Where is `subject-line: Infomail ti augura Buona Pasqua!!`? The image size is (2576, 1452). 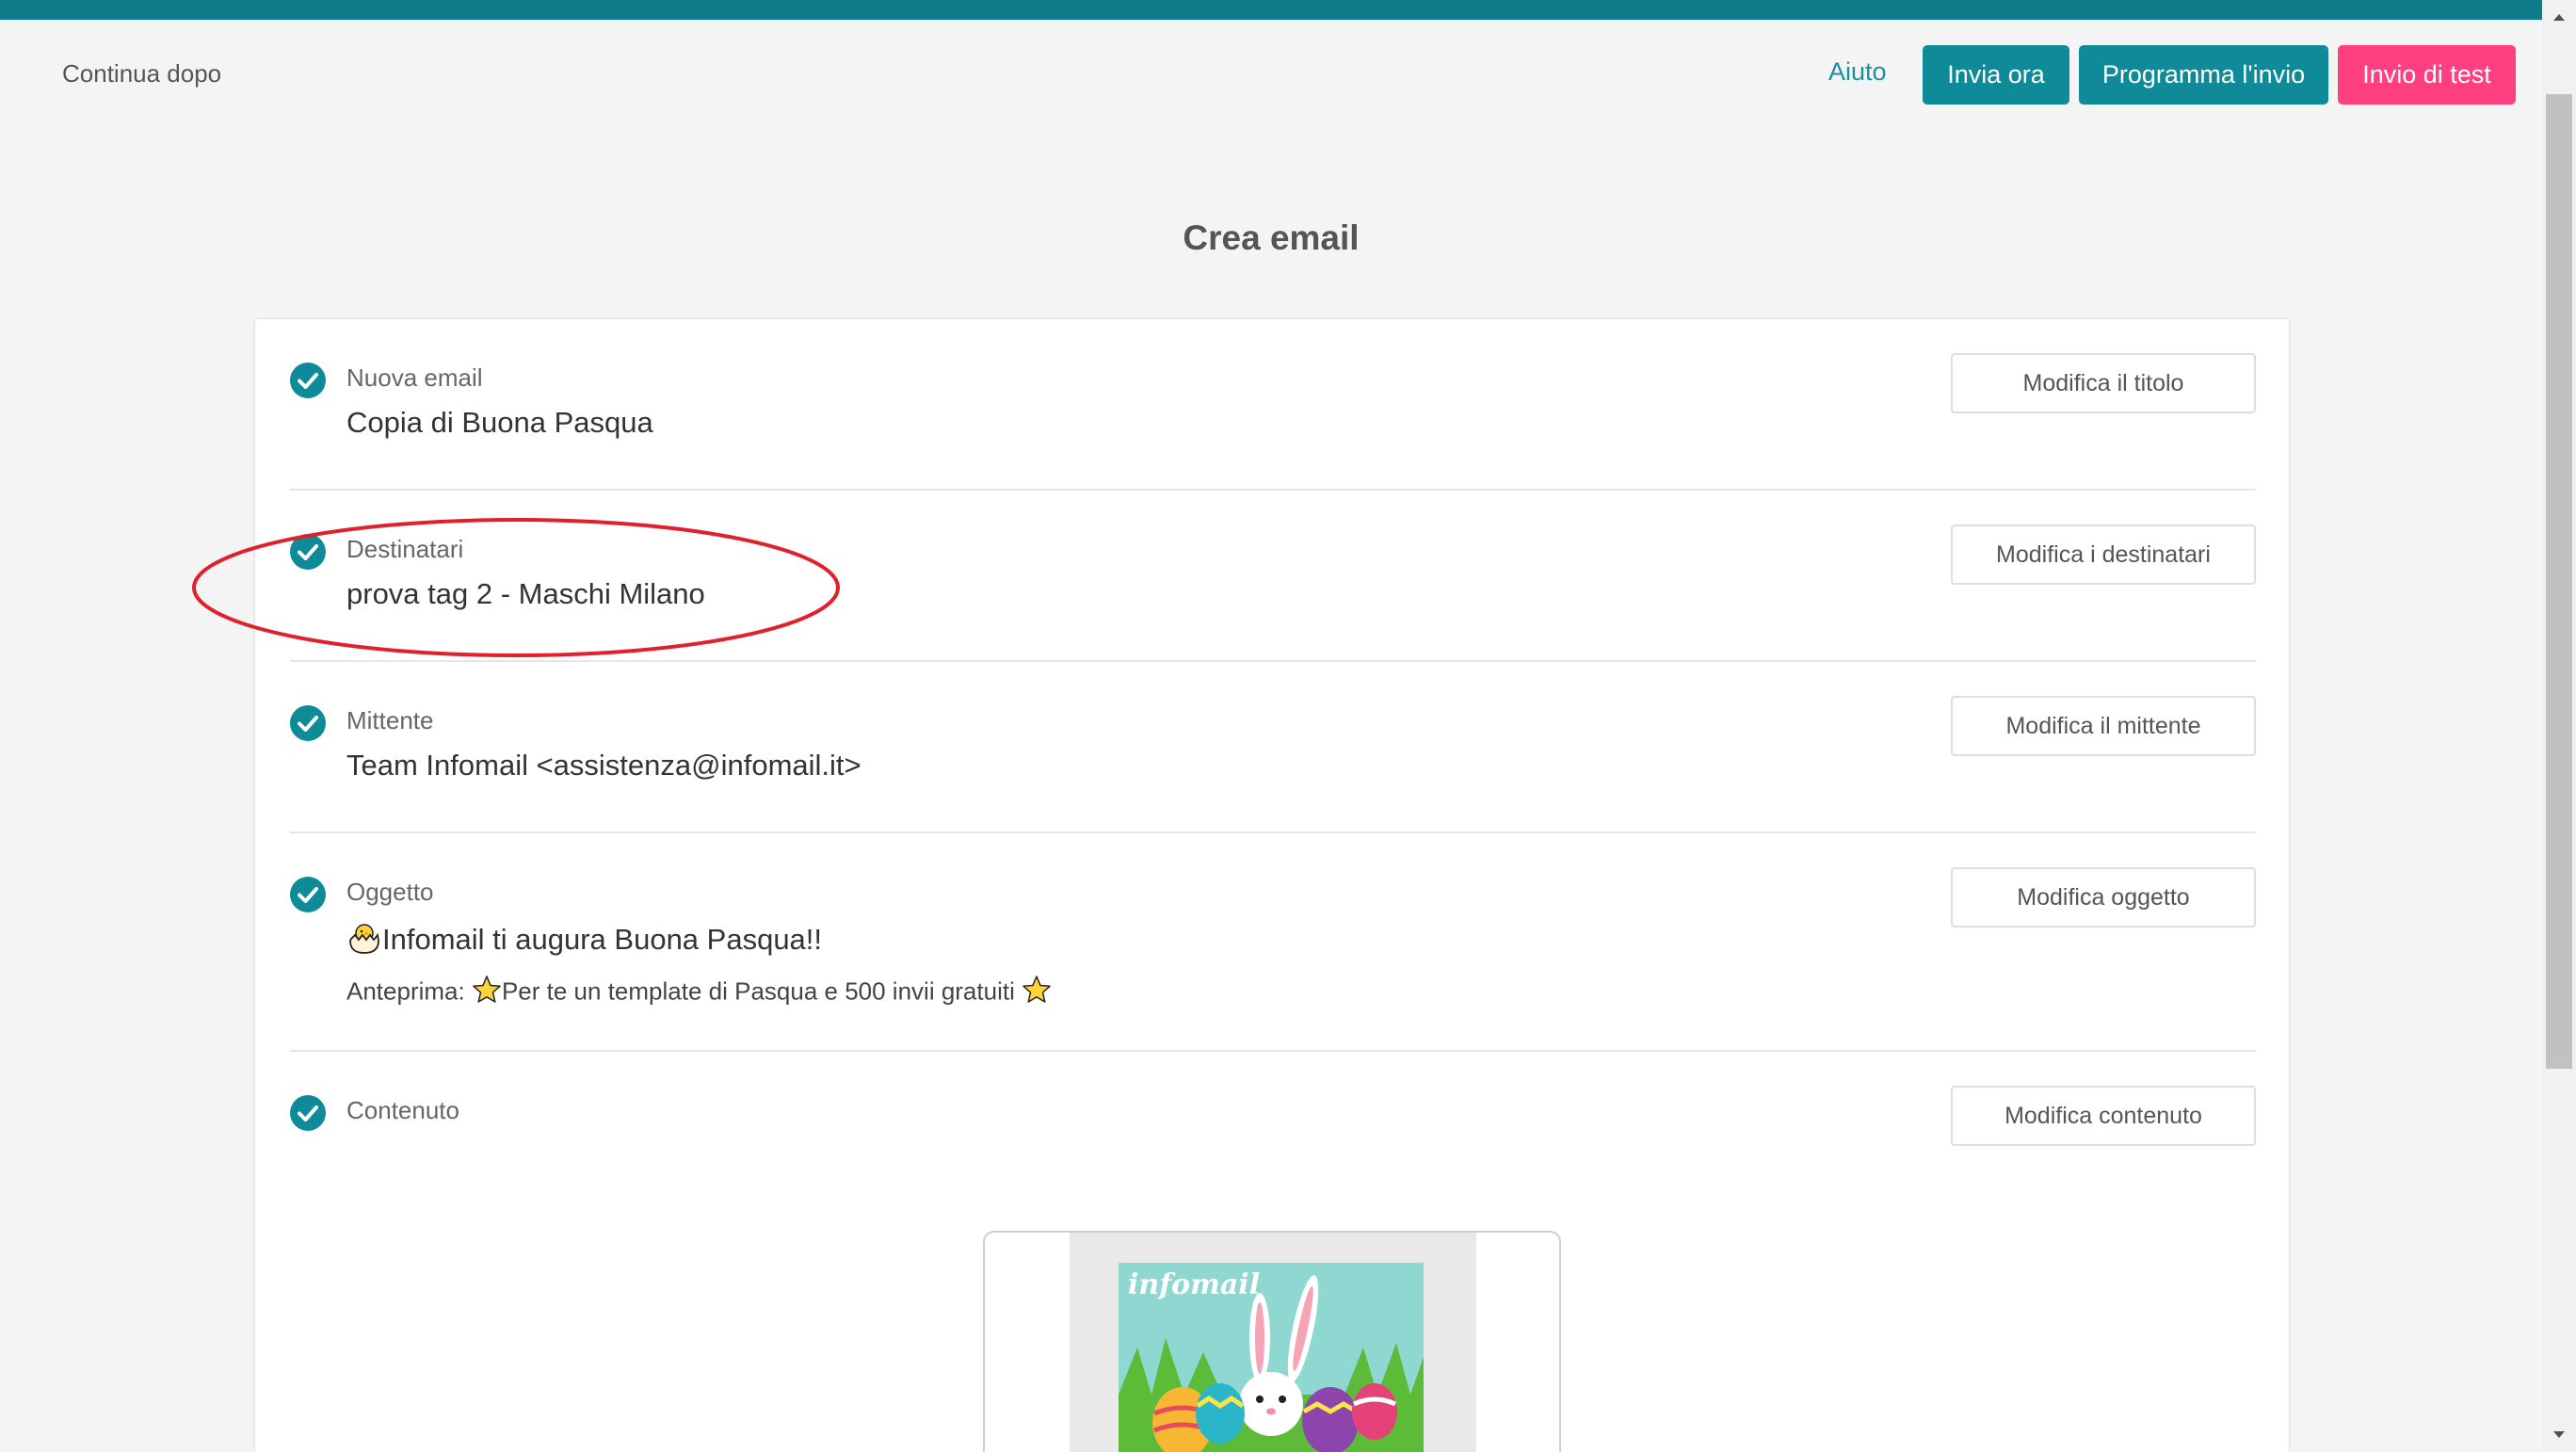 subject-line: Infomail ti augura Buona Pasqua!! is located at coordinates (584, 941).